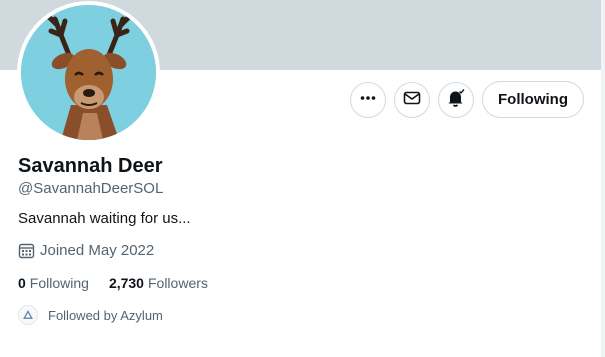  I want to click on bell-check-icon, so click(456, 100).